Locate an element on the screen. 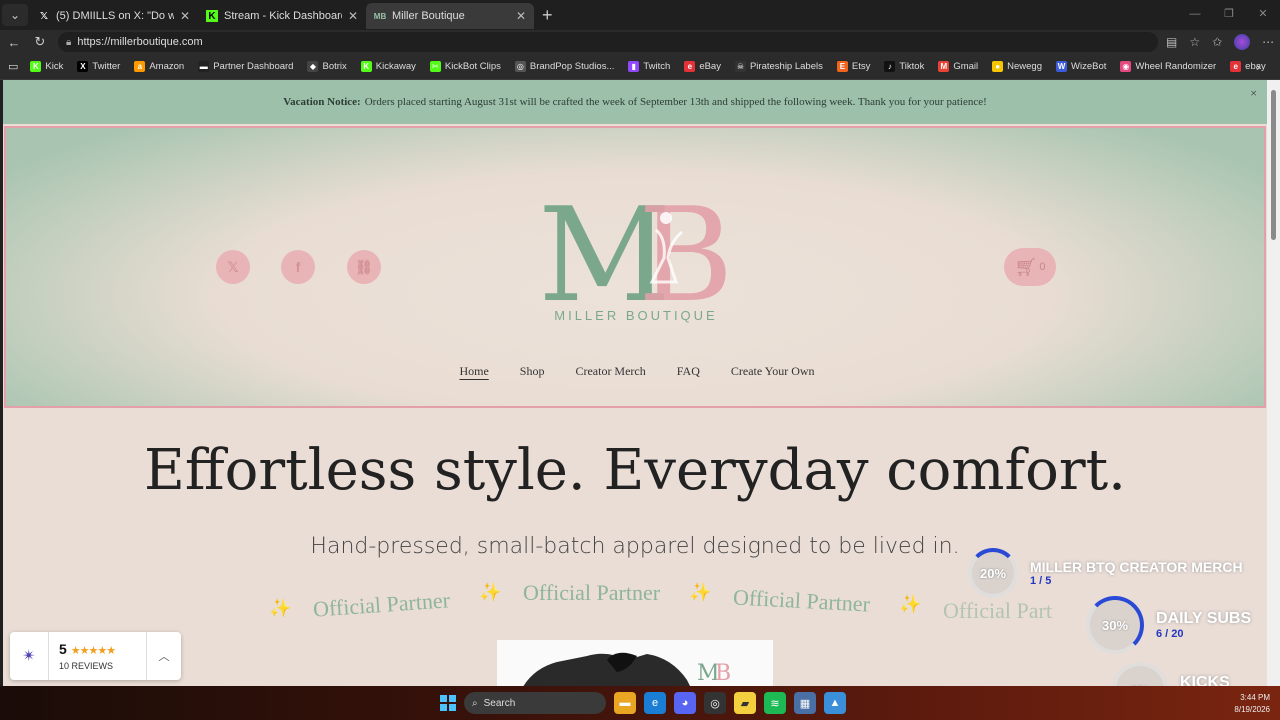 The image size is (1280, 720). bookmark-label: Kickaway is located at coordinates (395, 66).